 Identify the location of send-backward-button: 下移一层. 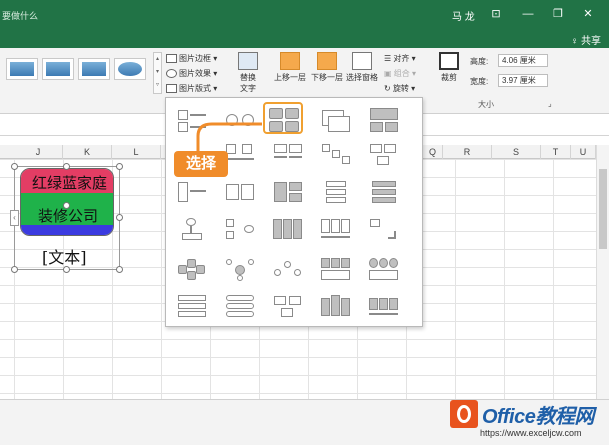
(327, 67).